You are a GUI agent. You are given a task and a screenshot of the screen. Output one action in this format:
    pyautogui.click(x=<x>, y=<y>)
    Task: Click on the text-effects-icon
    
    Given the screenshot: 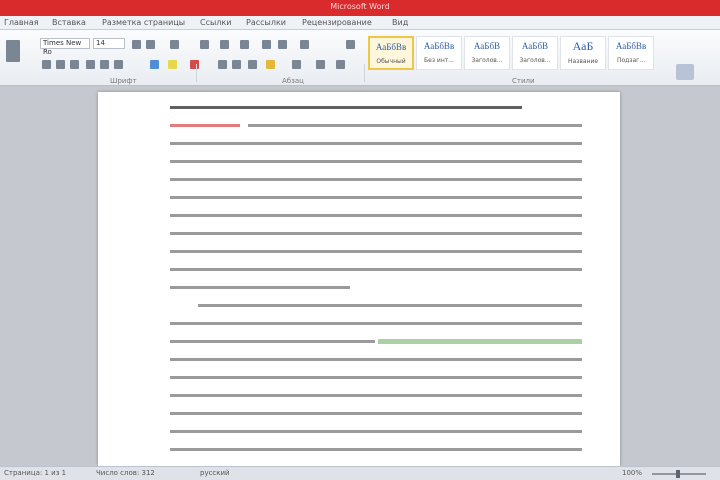 What is the action you would take?
    pyautogui.click(x=154, y=64)
    